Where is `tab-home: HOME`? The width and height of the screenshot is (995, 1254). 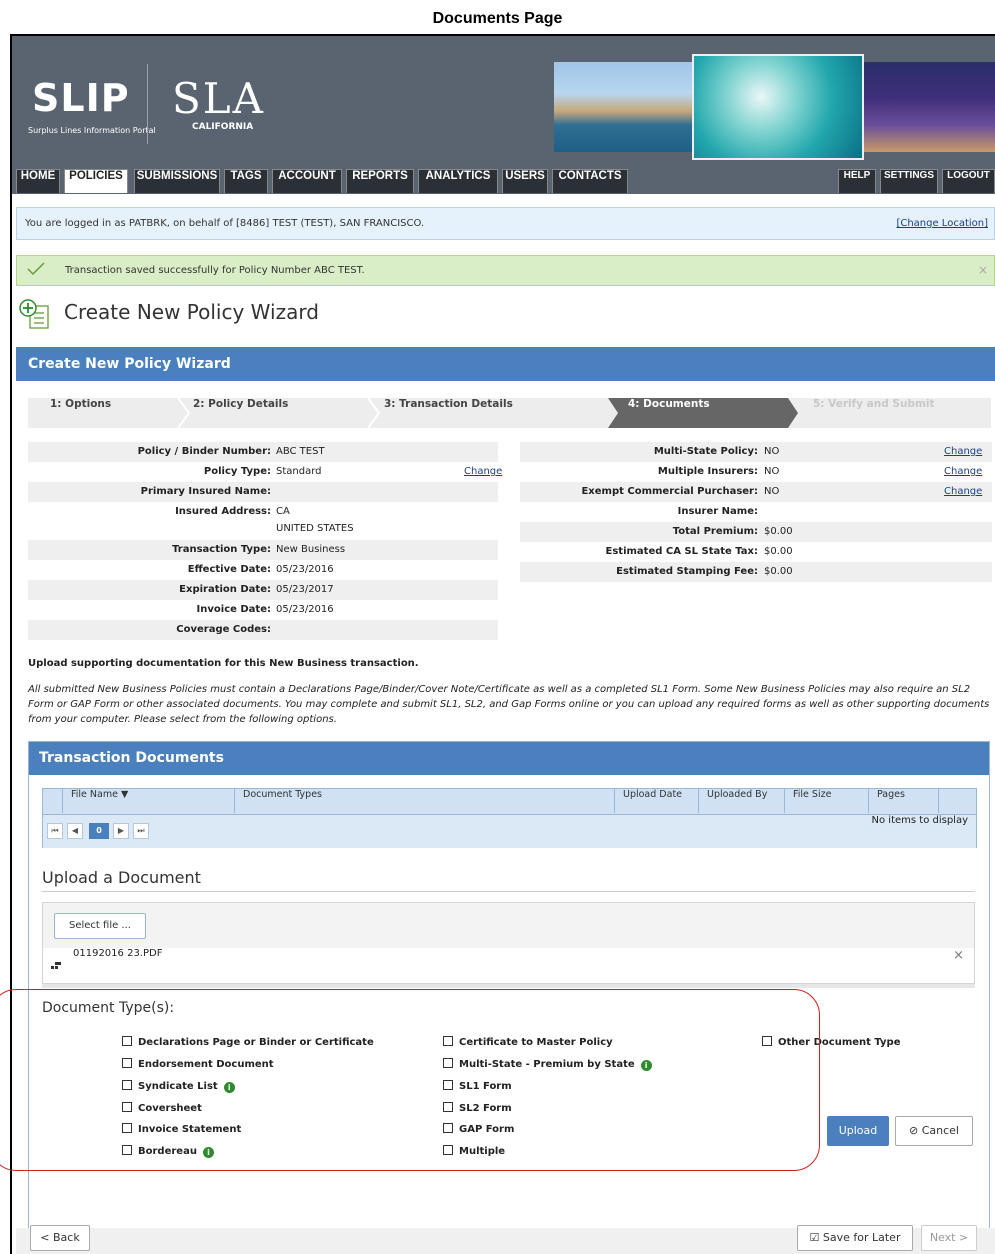
tab-home: HOME is located at coordinates (38, 181).